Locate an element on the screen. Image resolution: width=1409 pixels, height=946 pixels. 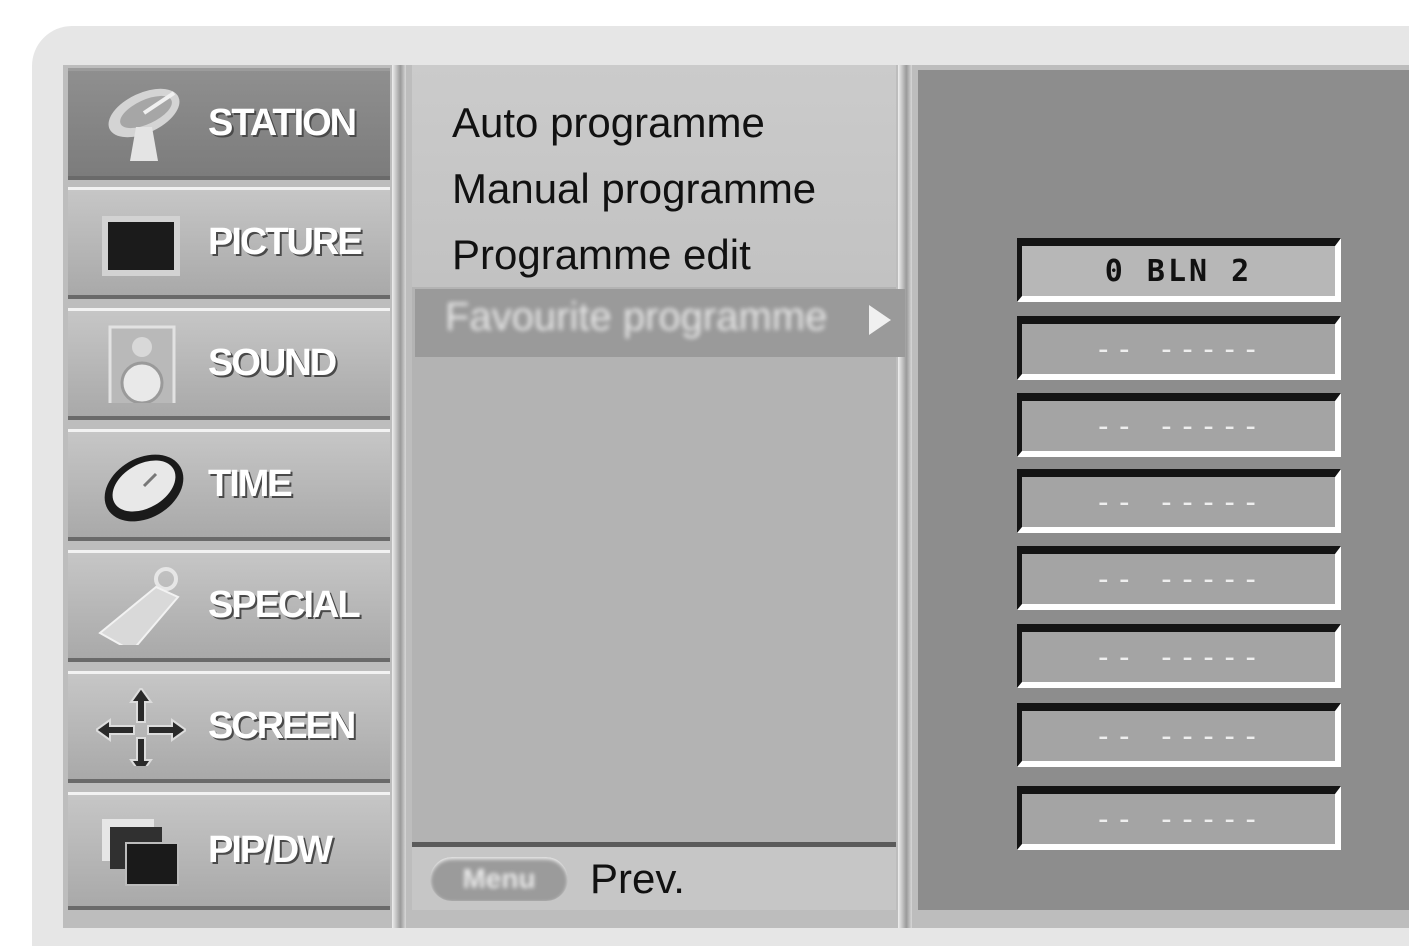
speaker-icon is located at coordinates (142, 364).